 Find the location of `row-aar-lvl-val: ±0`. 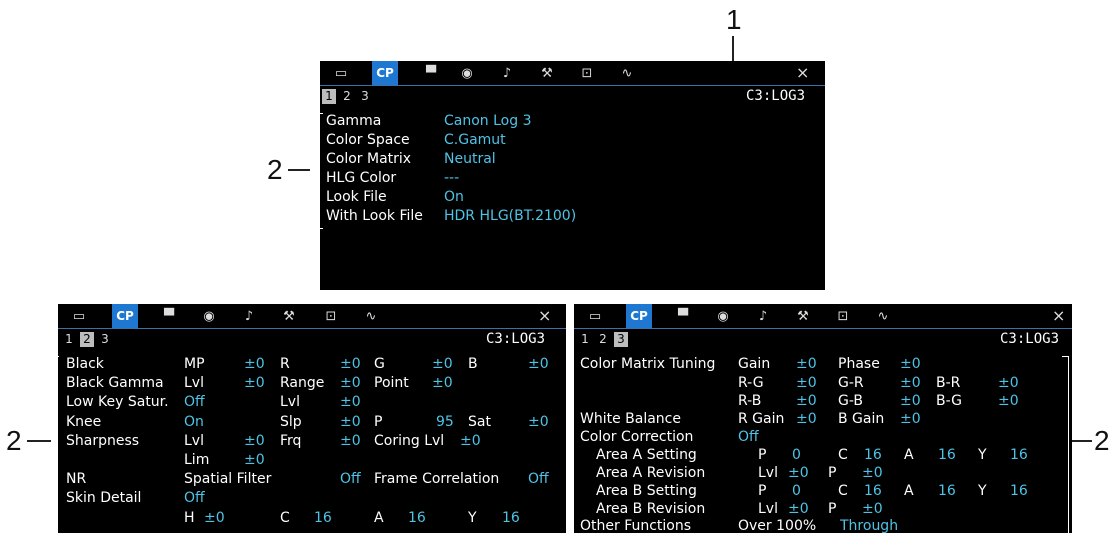

row-aar-lvl-val: ±0 is located at coordinates (798, 473).